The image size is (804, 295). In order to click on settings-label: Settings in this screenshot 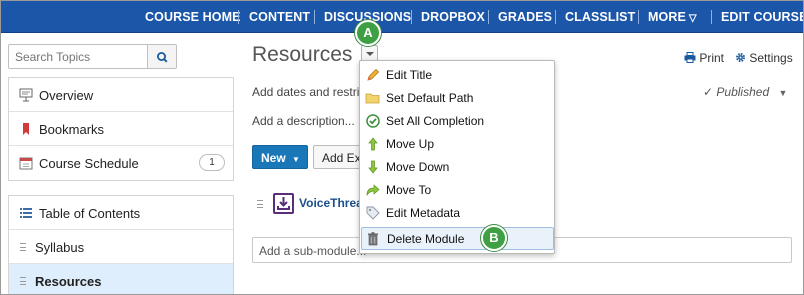, I will do `click(771, 58)`.